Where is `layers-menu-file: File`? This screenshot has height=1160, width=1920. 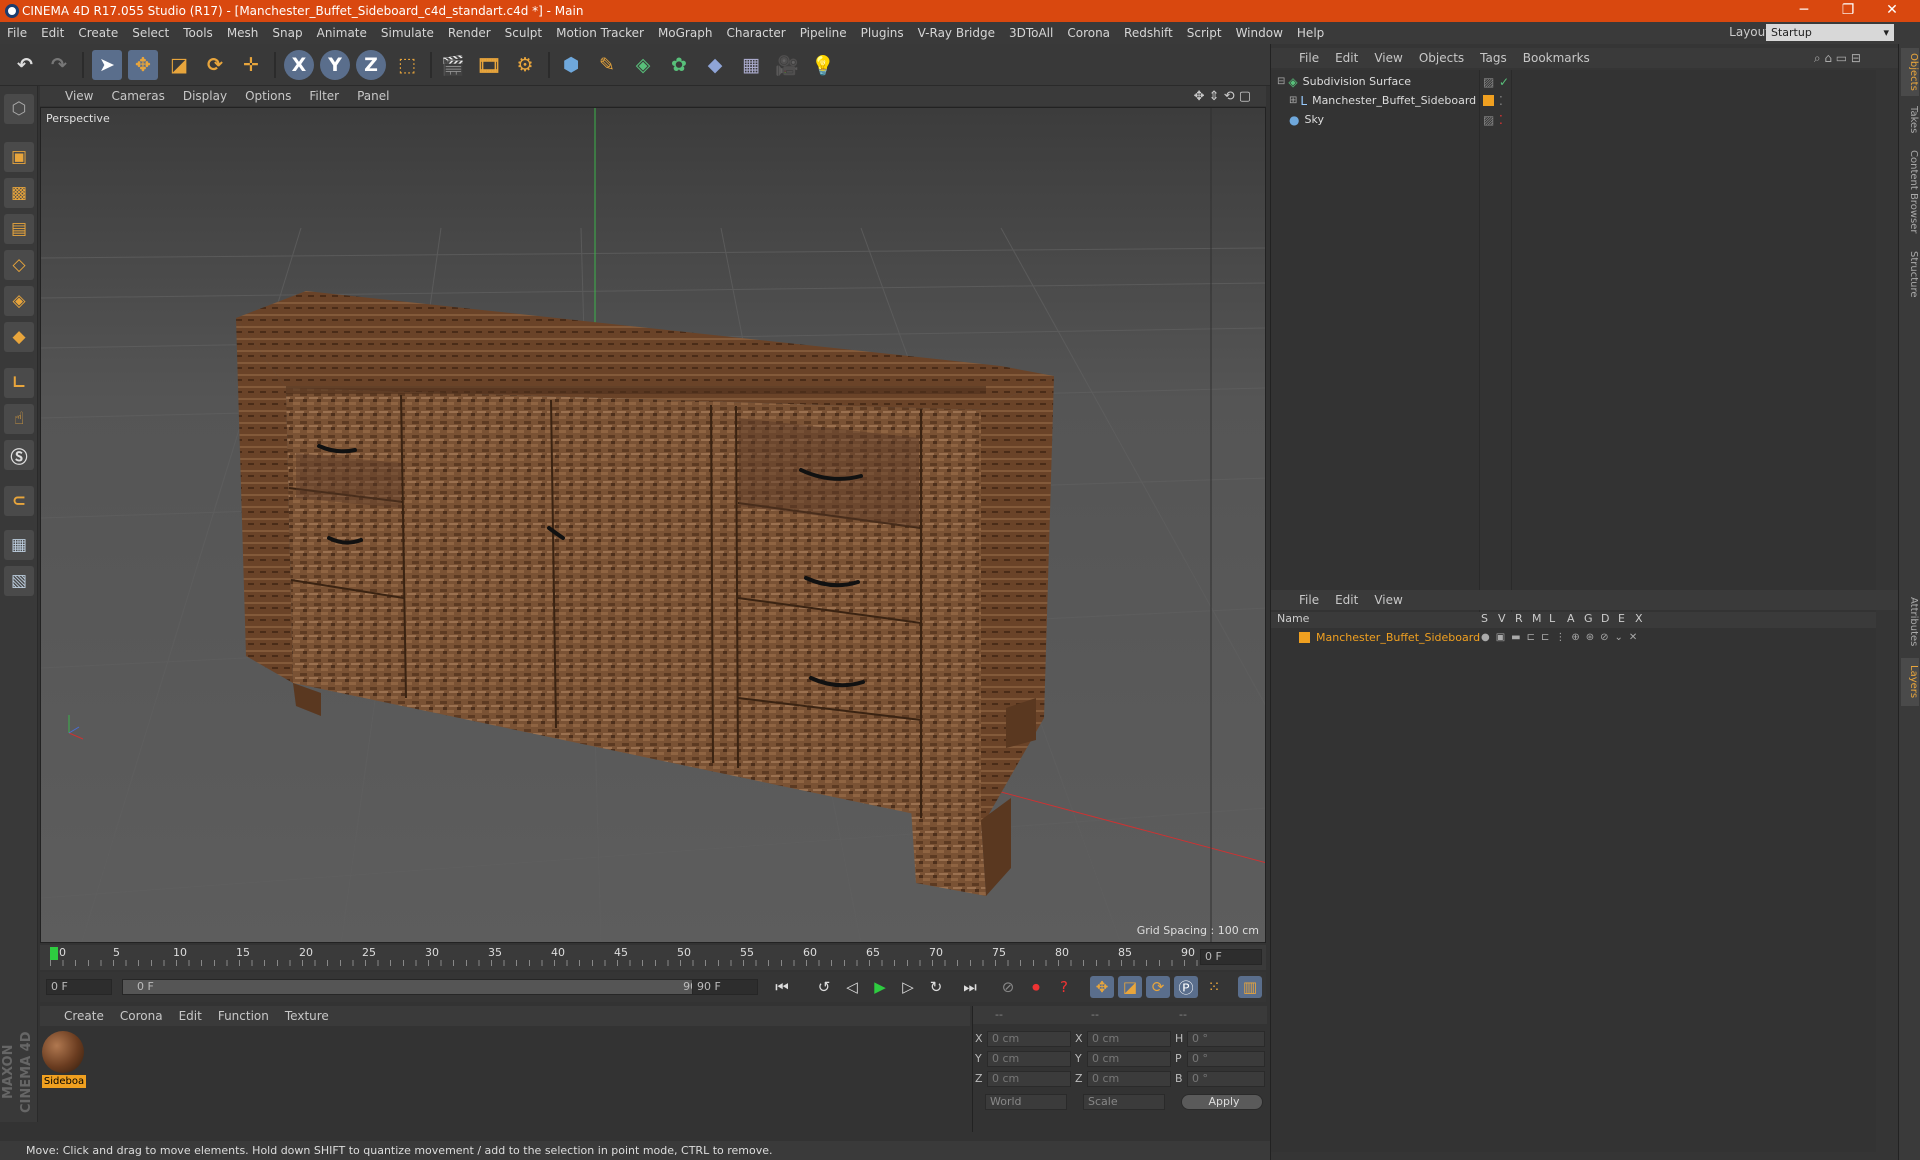
layers-menu-file: File is located at coordinates (1309, 600).